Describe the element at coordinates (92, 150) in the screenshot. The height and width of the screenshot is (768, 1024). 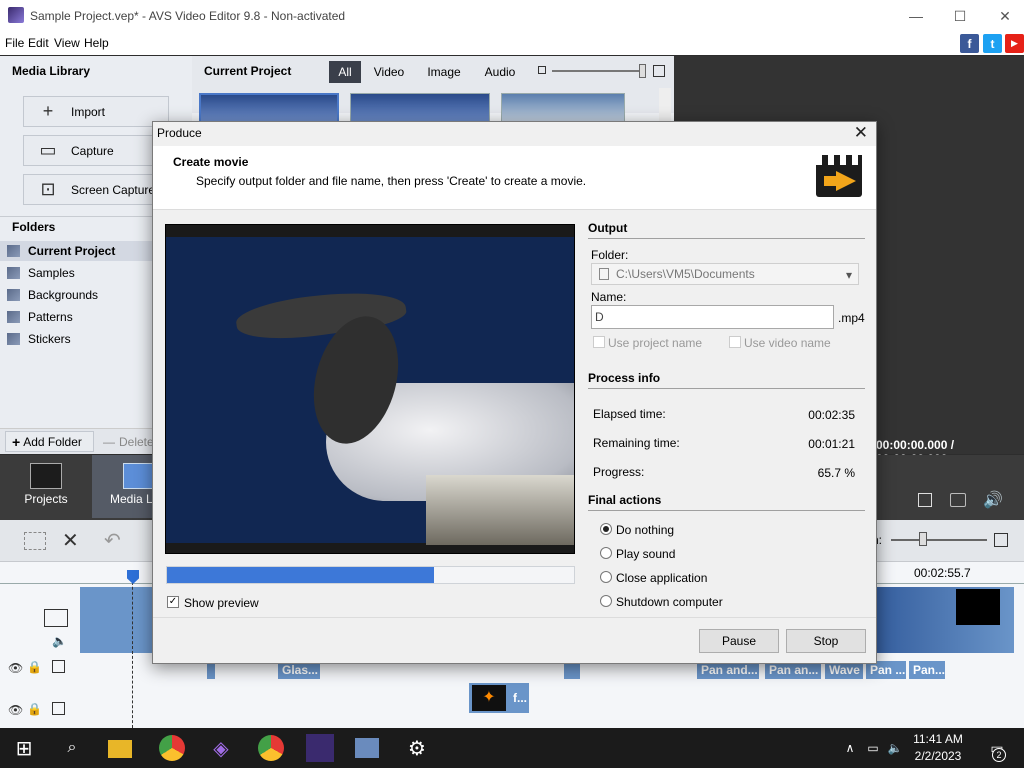
I see `capture-label: Capture` at that location.